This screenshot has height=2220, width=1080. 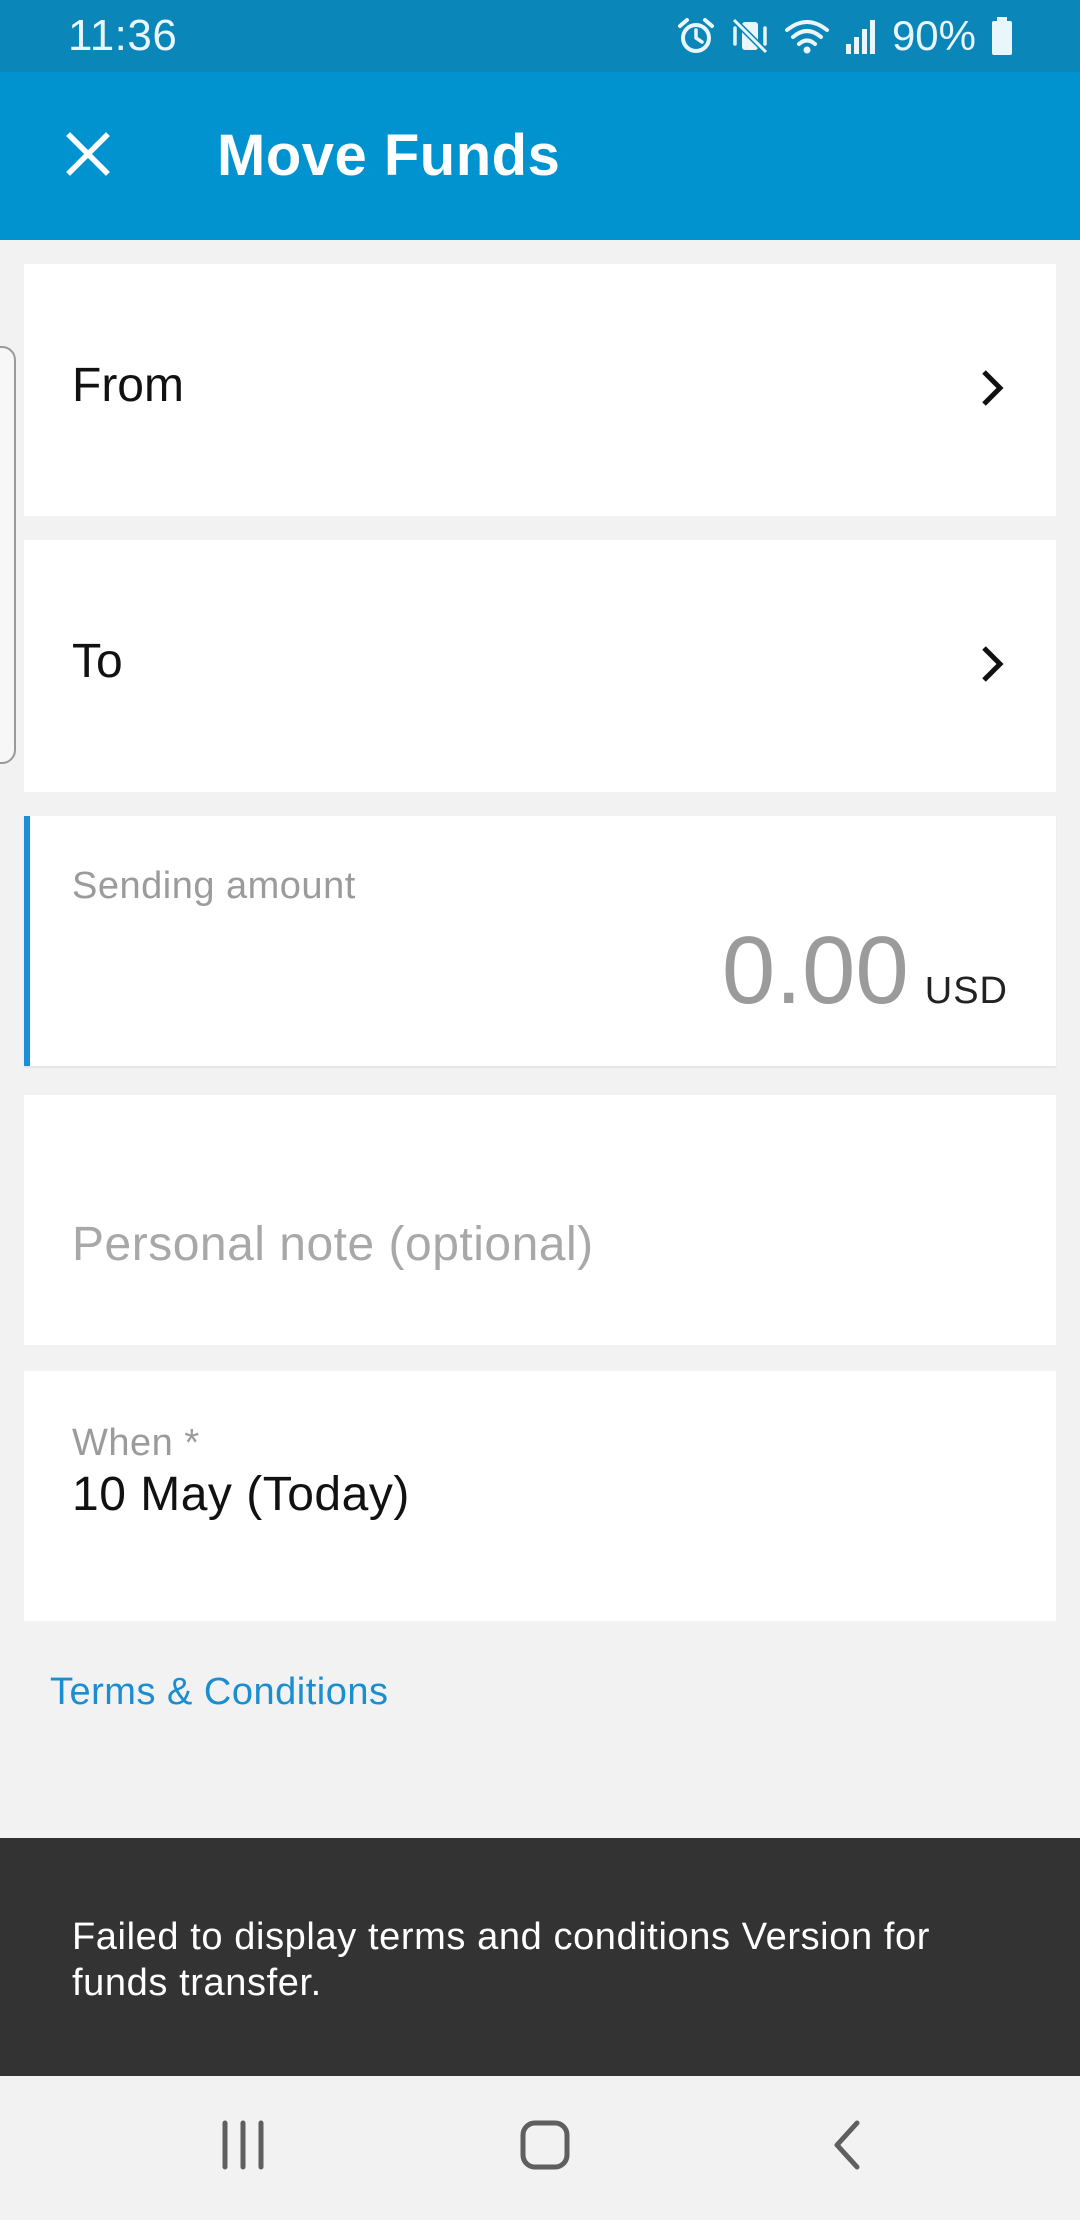 I want to click on home-button, so click(x=545, y=2147).